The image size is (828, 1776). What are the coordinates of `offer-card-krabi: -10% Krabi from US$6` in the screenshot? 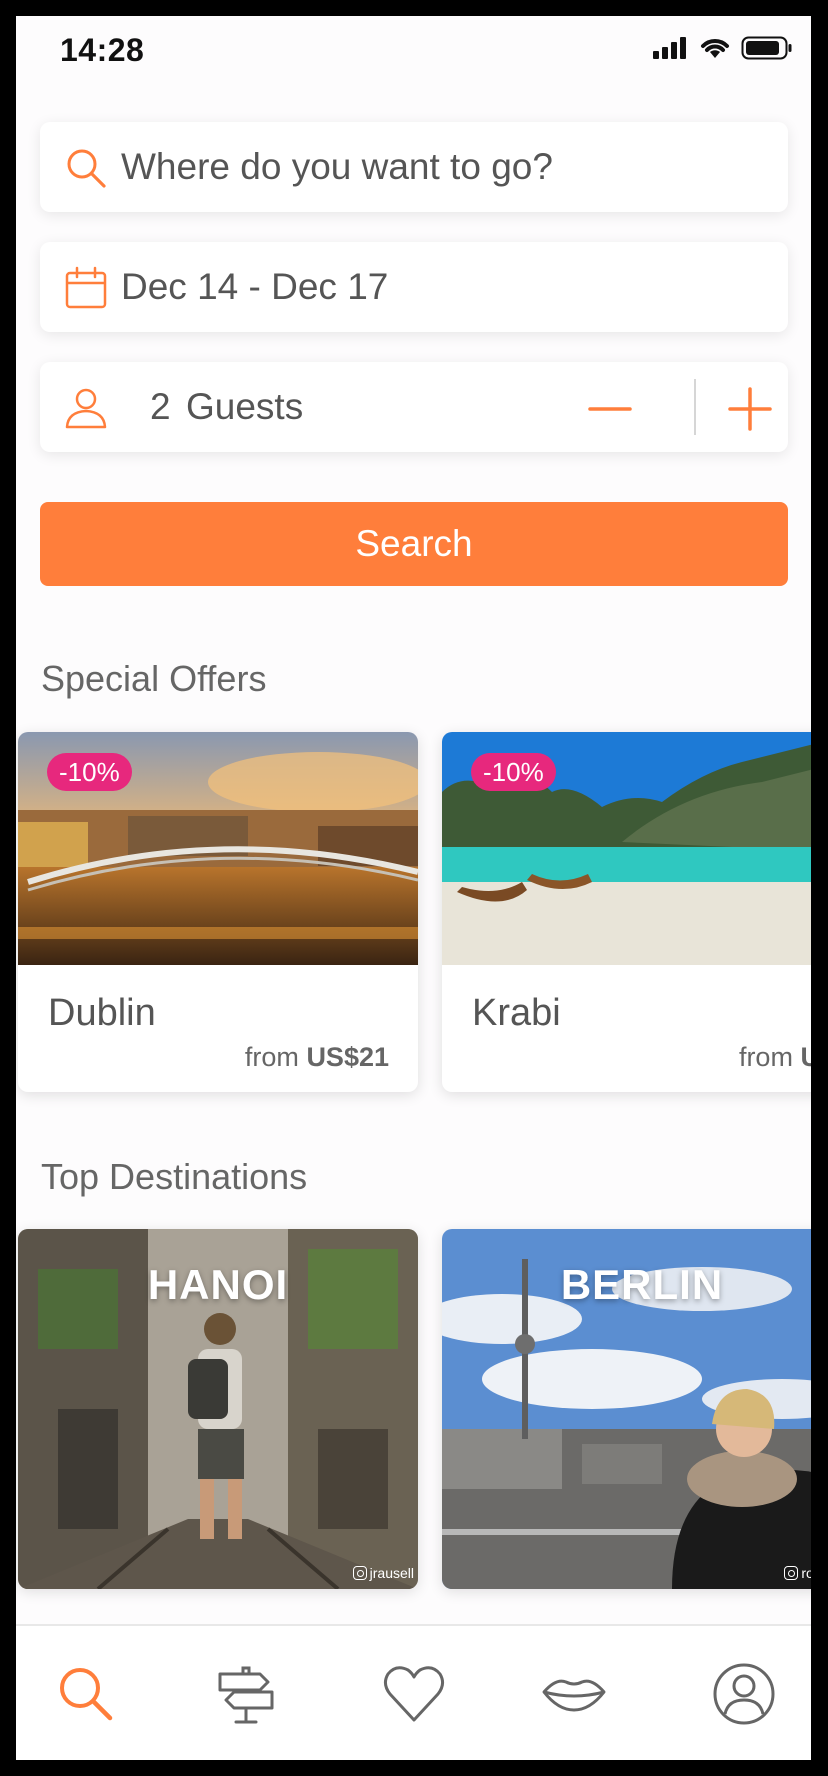 It's located at (626, 912).